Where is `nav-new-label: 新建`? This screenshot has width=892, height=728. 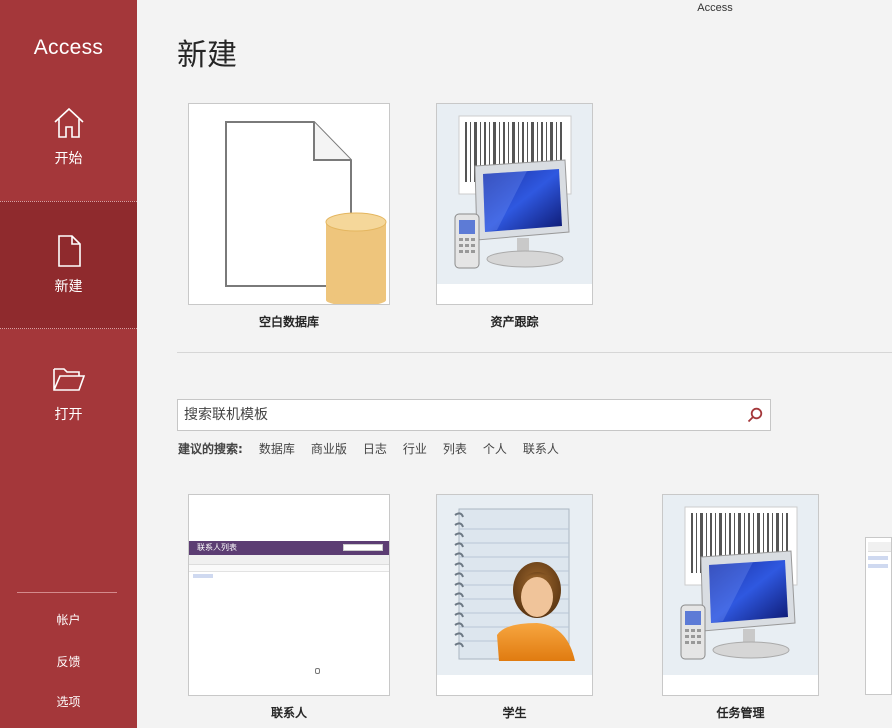
nav-new-label: 新建 is located at coordinates (68, 287).